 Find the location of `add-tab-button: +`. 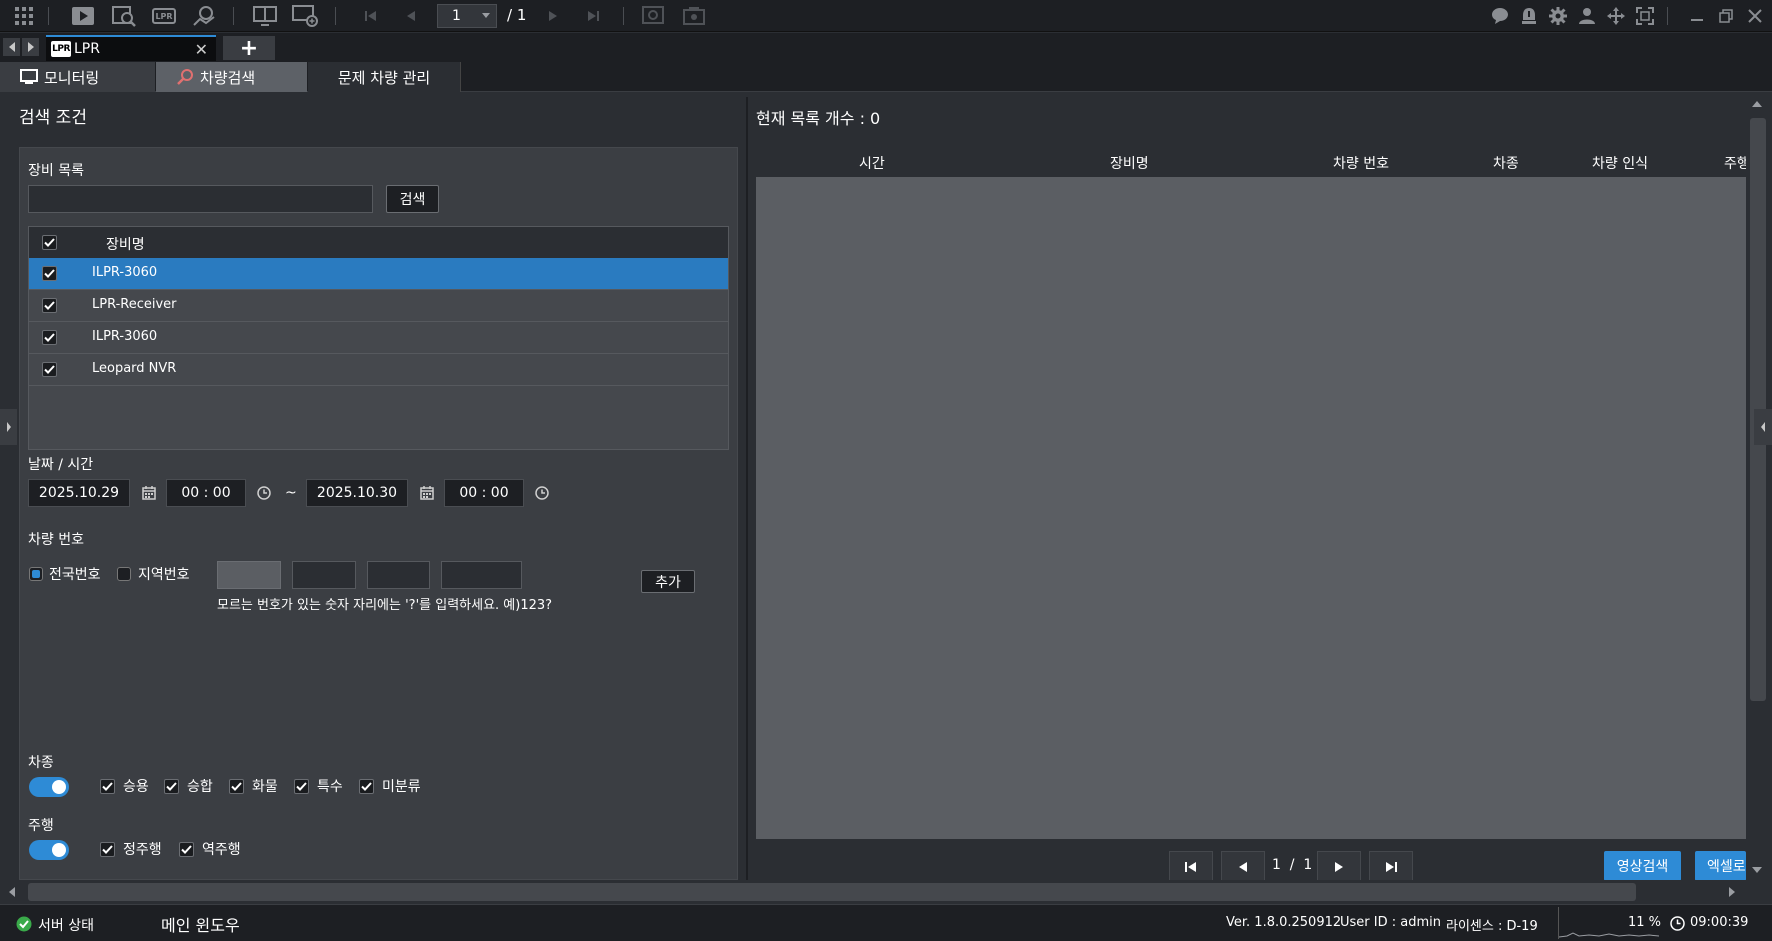

add-tab-button: + is located at coordinates (249, 48).